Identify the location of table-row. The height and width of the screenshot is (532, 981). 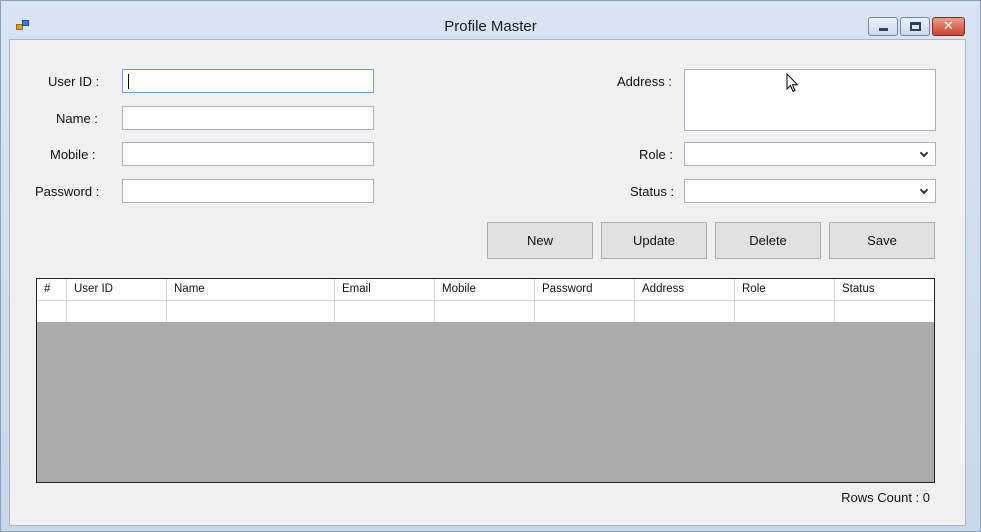
(485, 311).